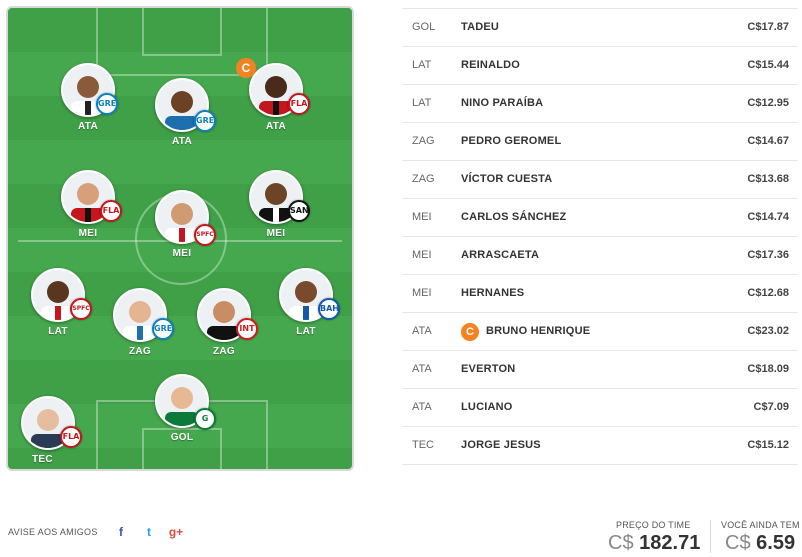 This screenshot has width=802, height=557. What do you see at coordinates (205, 419) in the screenshot?
I see `club-crest: G` at bounding box center [205, 419].